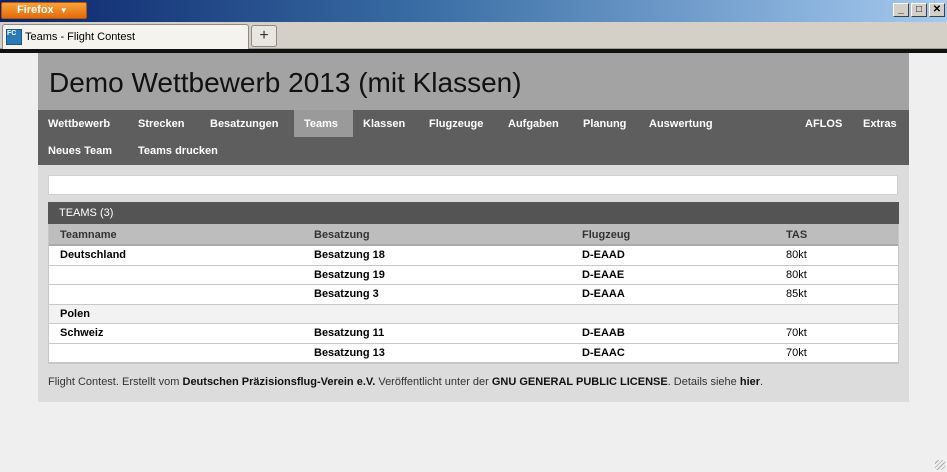 Image resolution: width=947 pixels, height=472 pixels. What do you see at coordinates (342, 235) in the screenshot?
I see `col-besatzung: Besatzung` at bounding box center [342, 235].